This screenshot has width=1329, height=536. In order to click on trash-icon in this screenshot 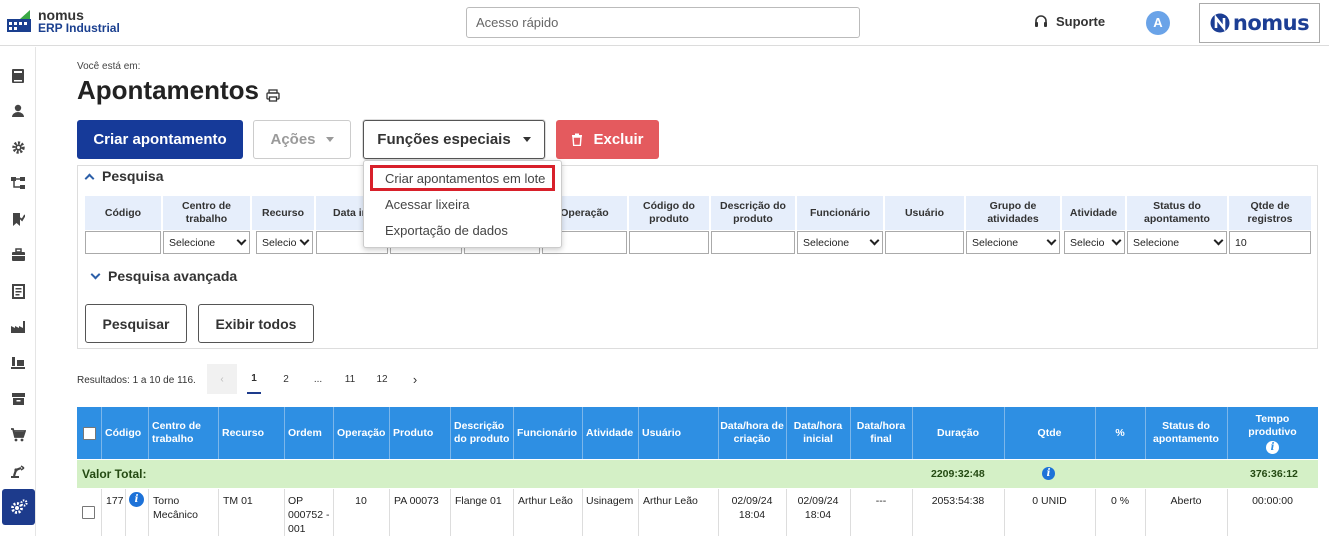, I will do `click(577, 139)`.